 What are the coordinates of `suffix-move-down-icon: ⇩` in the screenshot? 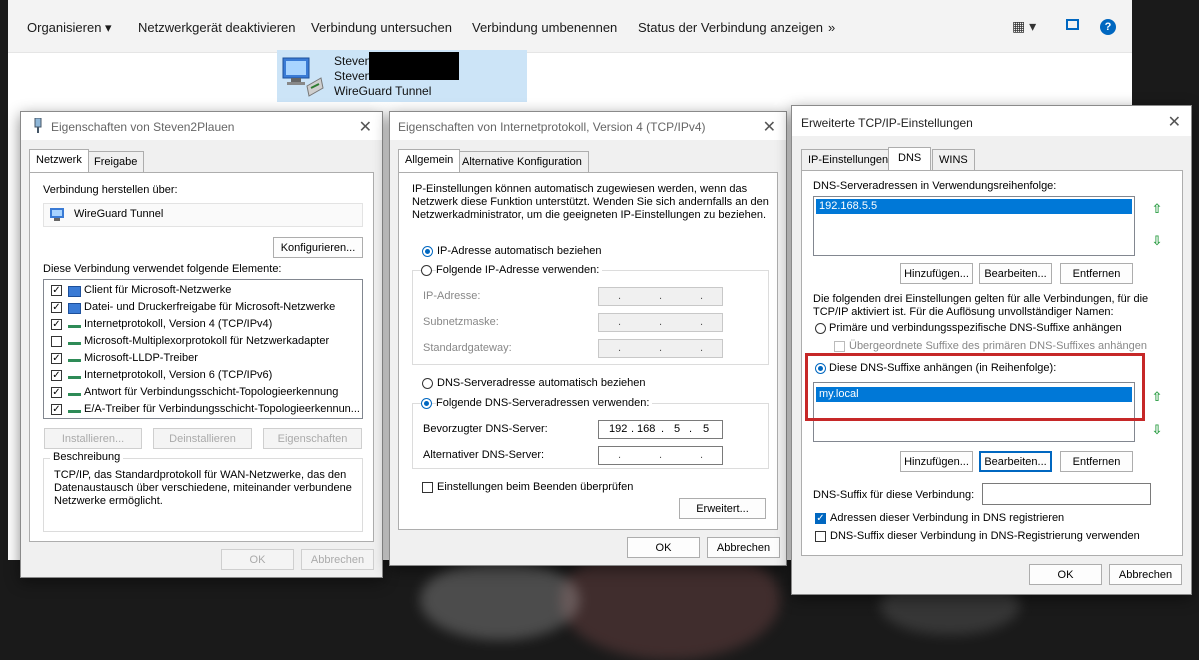 It's located at (1157, 430).